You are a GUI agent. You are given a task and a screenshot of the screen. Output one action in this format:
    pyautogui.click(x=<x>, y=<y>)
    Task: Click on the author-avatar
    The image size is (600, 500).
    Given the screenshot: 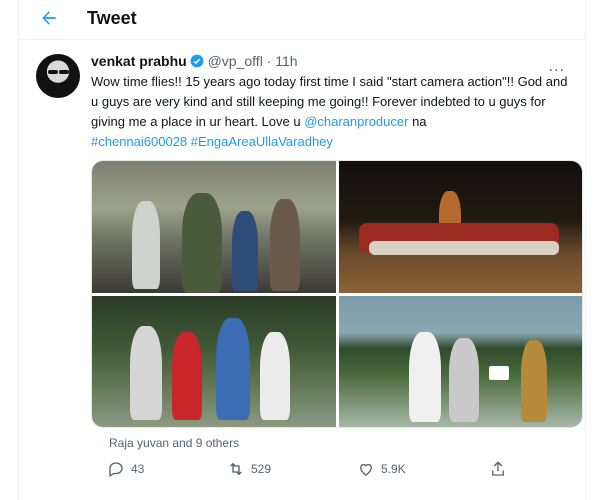 What is the action you would take?
    pyautogui.click(x=58, y=76)
    